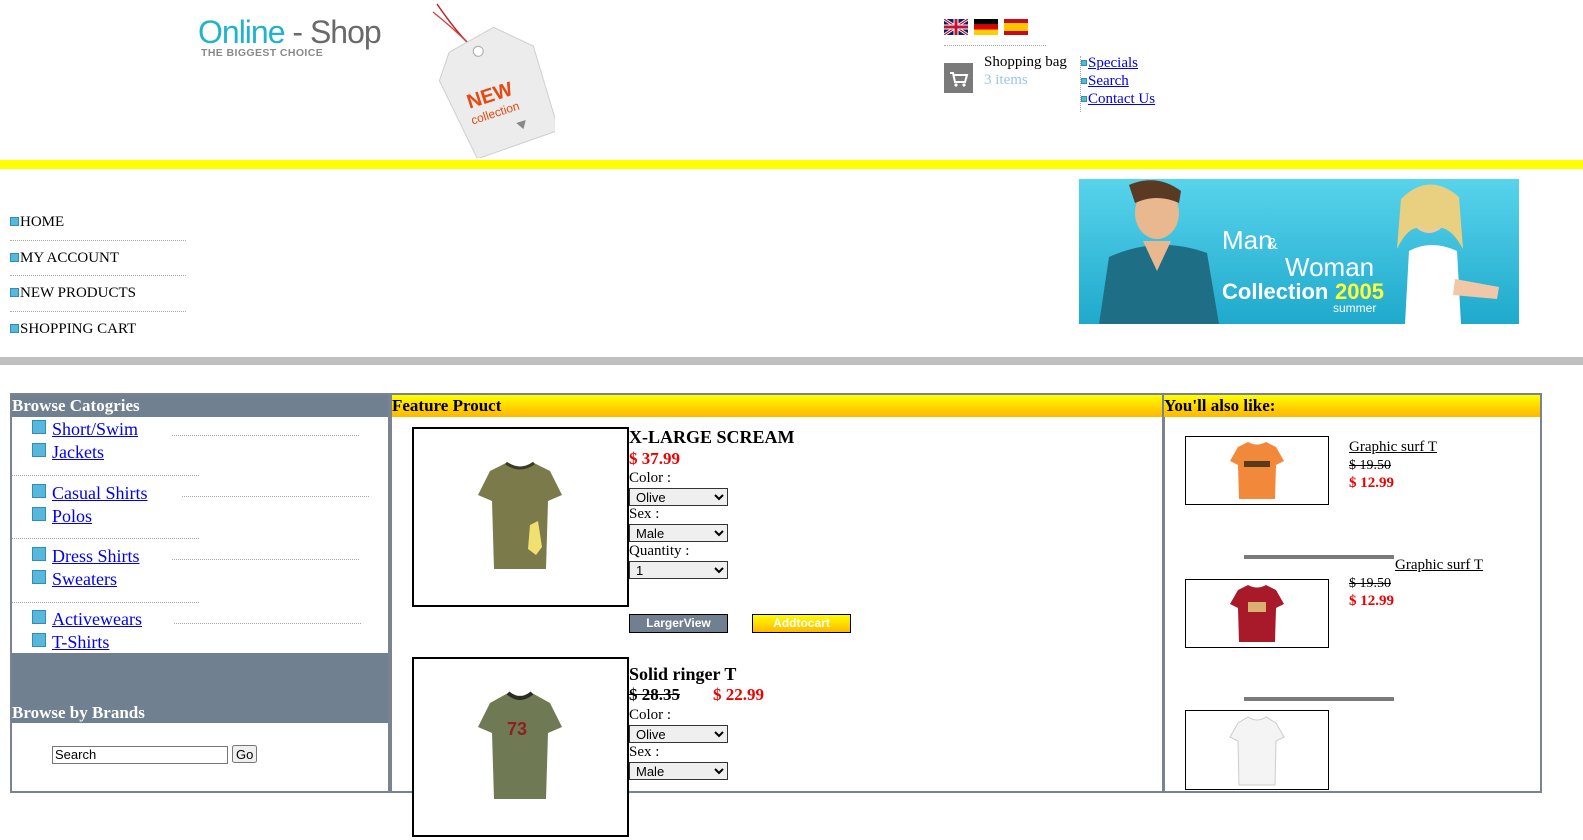 The height and width of the screenshot is (840, 1583). Describe the element at coordinates (1329, 267) in the screenshot. I see `banner-text-woman: Woman` at that location.